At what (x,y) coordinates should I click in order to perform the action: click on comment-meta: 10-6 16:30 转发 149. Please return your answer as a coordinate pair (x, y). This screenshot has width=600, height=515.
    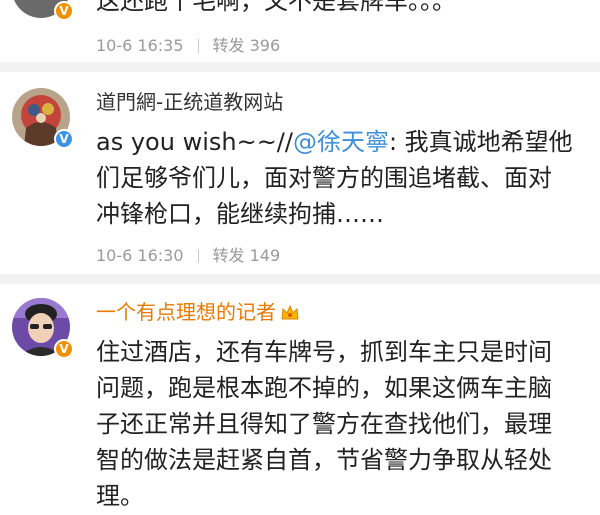
    Looking at the image, I should click on (188, 254).